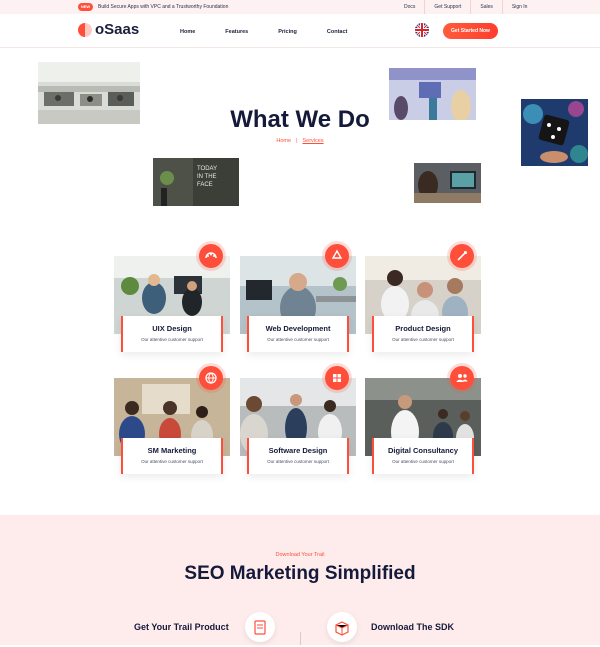 The image size is (600, 647). What do you see at coordinates (298, 451) in the screenshot?
I see `service-title: Software Design` at bounding box center [298, 451].